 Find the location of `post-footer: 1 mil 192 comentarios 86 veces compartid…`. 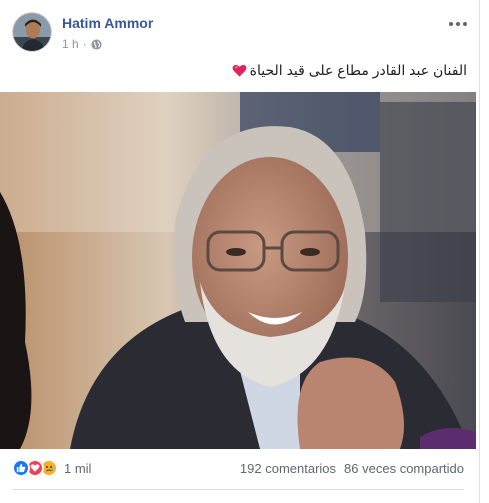

post-footer: 1 mil 192 comentarios 86 veces compartid… is located at coordinates (238, 469).